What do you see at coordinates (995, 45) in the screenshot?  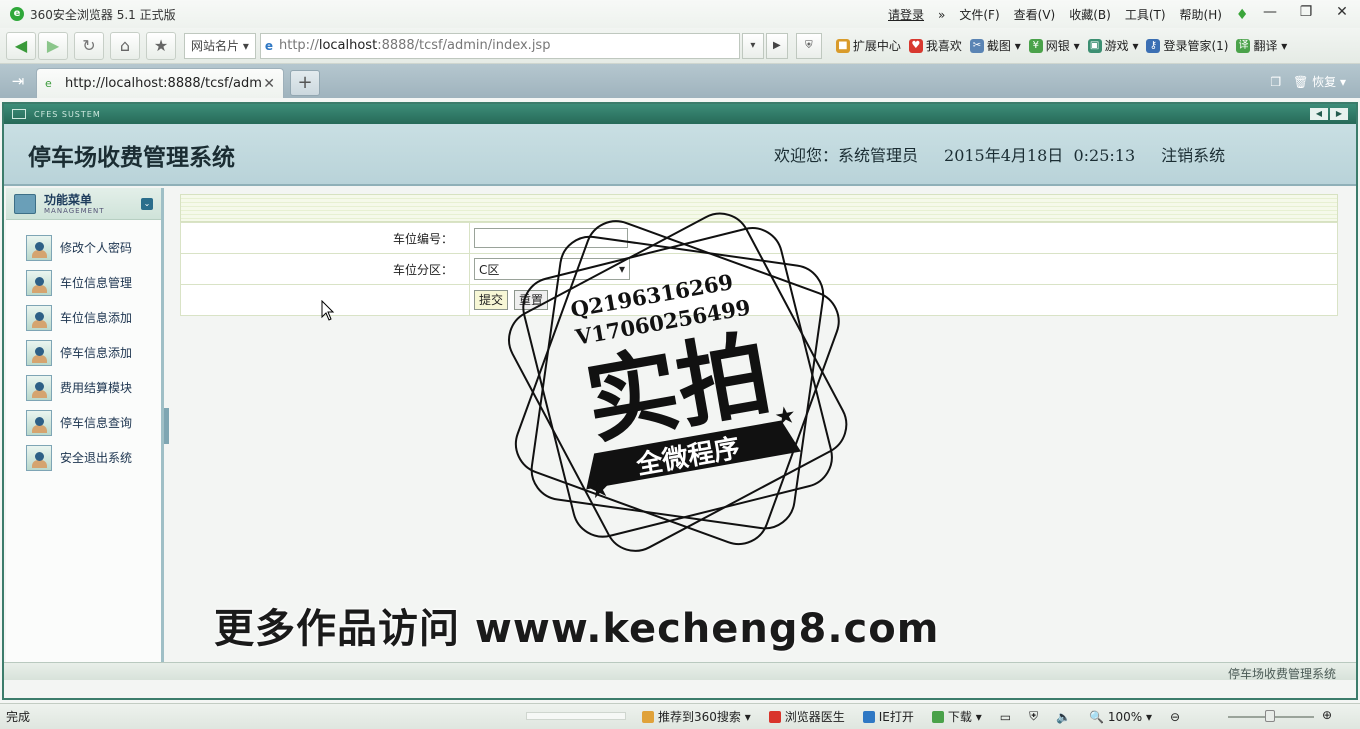 I see `screenshot-button: ✂ 截图 ▾` at bounding box center [995, 45].